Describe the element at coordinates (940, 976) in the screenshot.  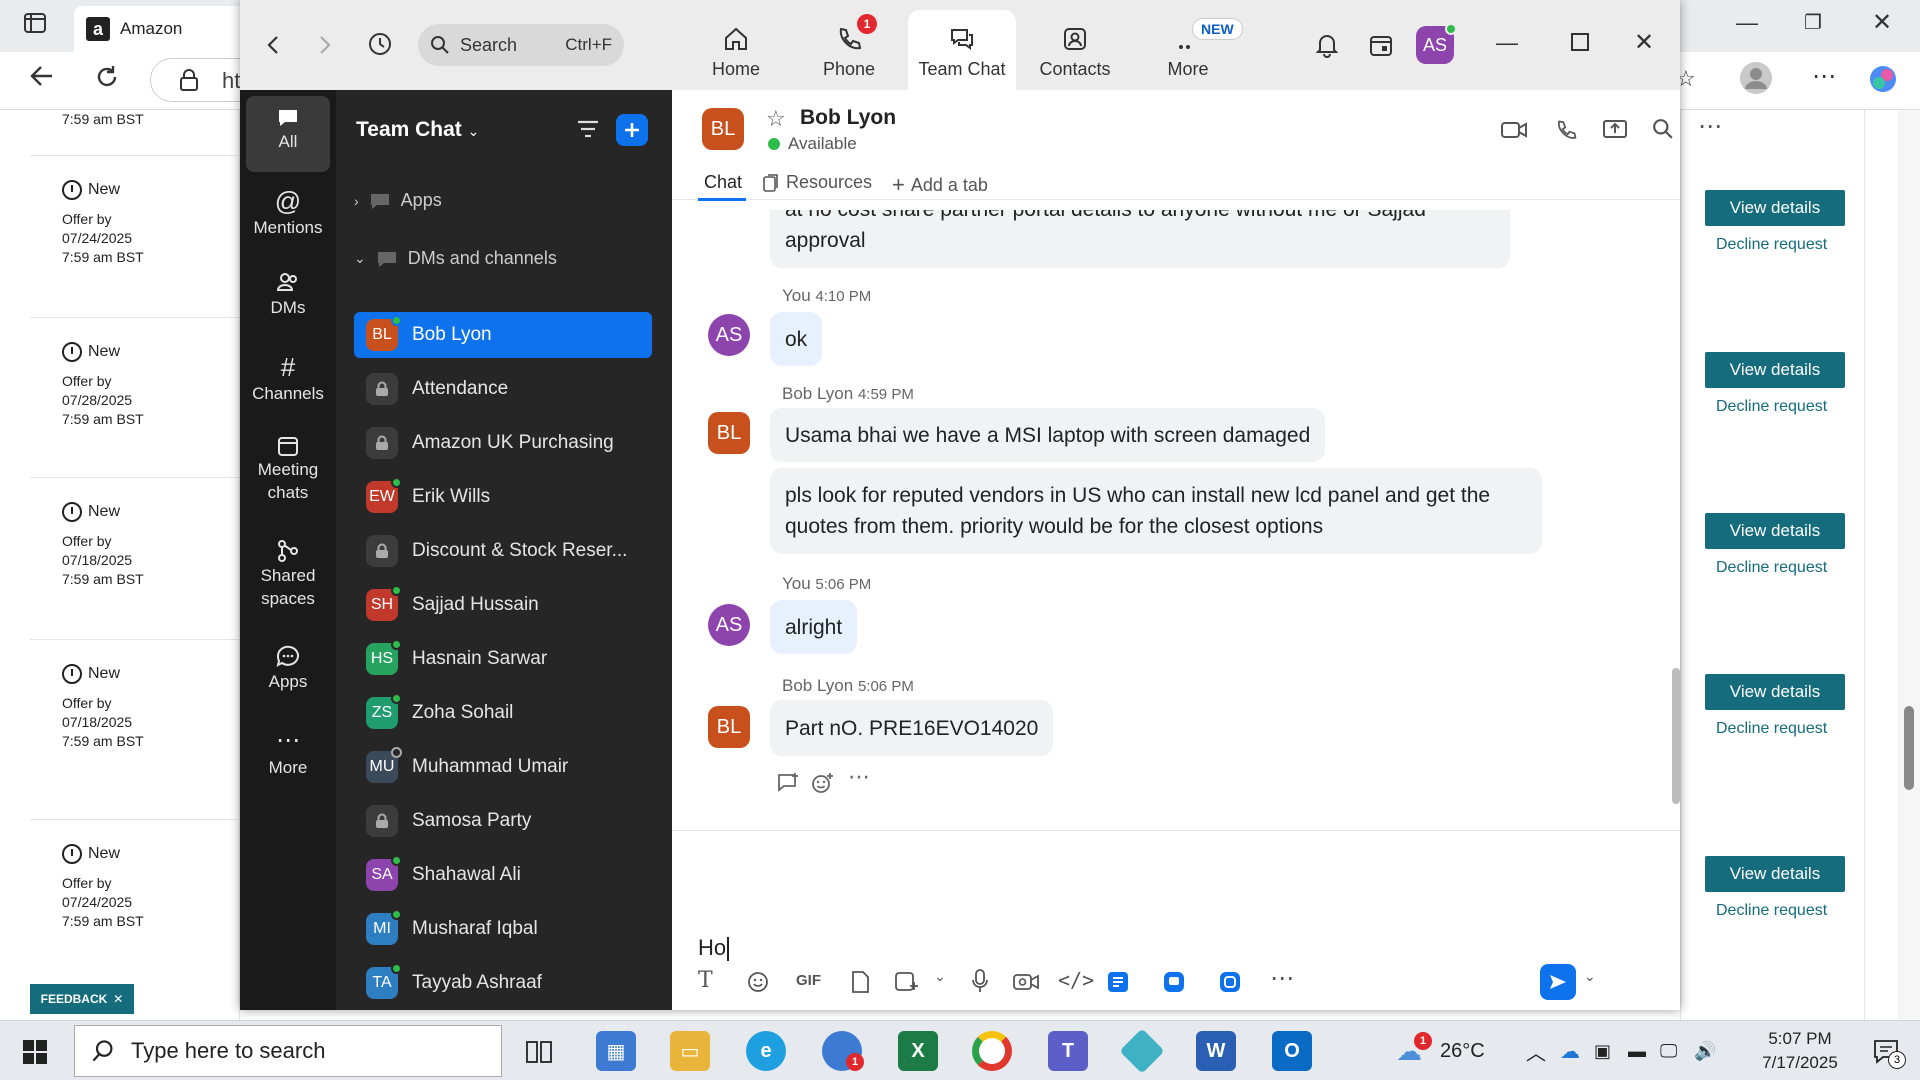
I see `chevron-down-icon: ⌄` at that location.